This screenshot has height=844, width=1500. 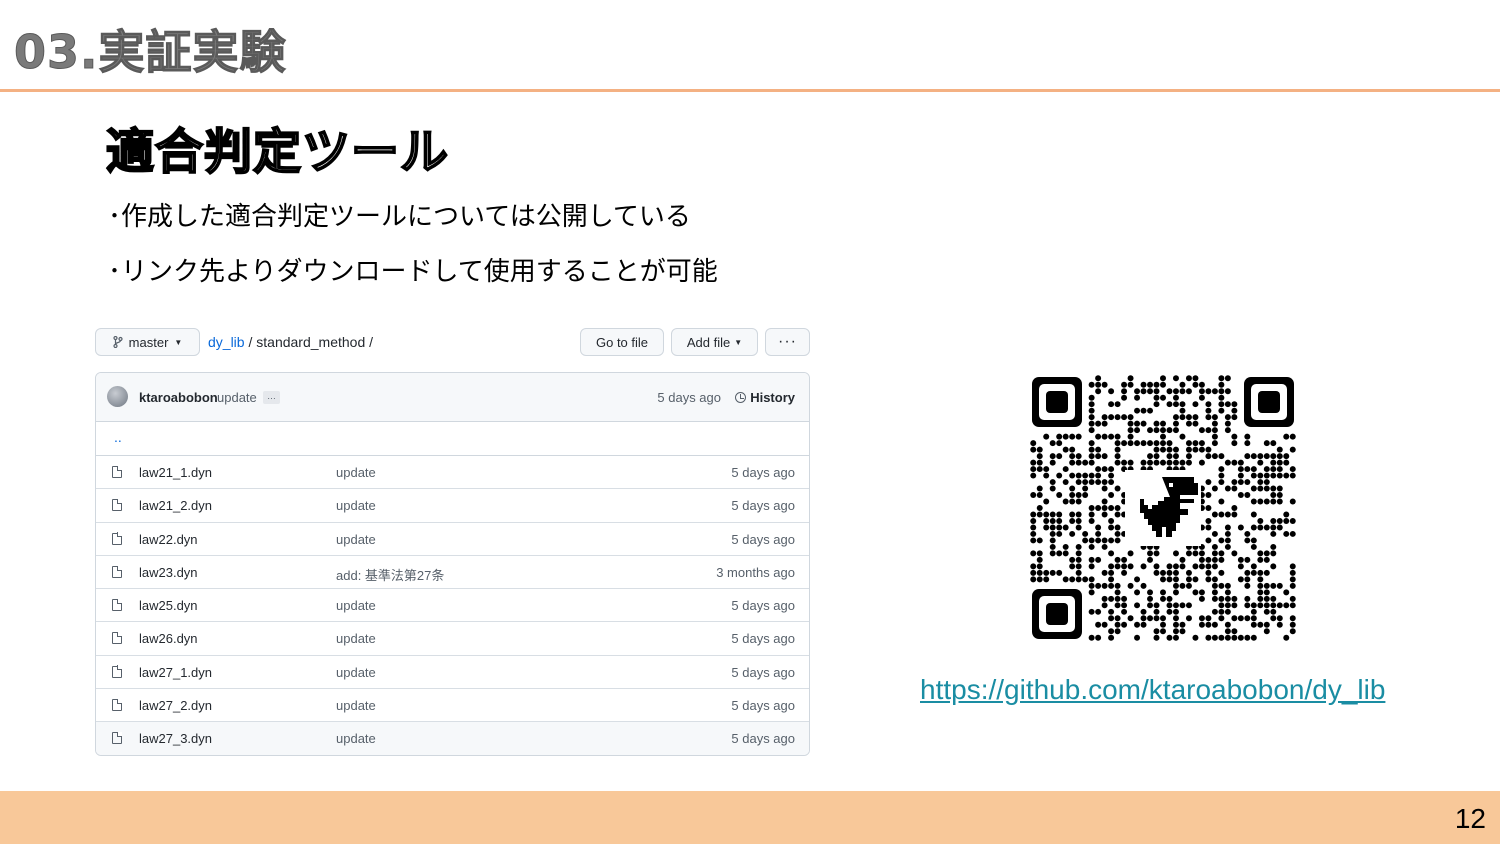 What do you see at coordinates (750, 90) in the screenshot?
I see `title-divider` at bounding box center [750, 90].